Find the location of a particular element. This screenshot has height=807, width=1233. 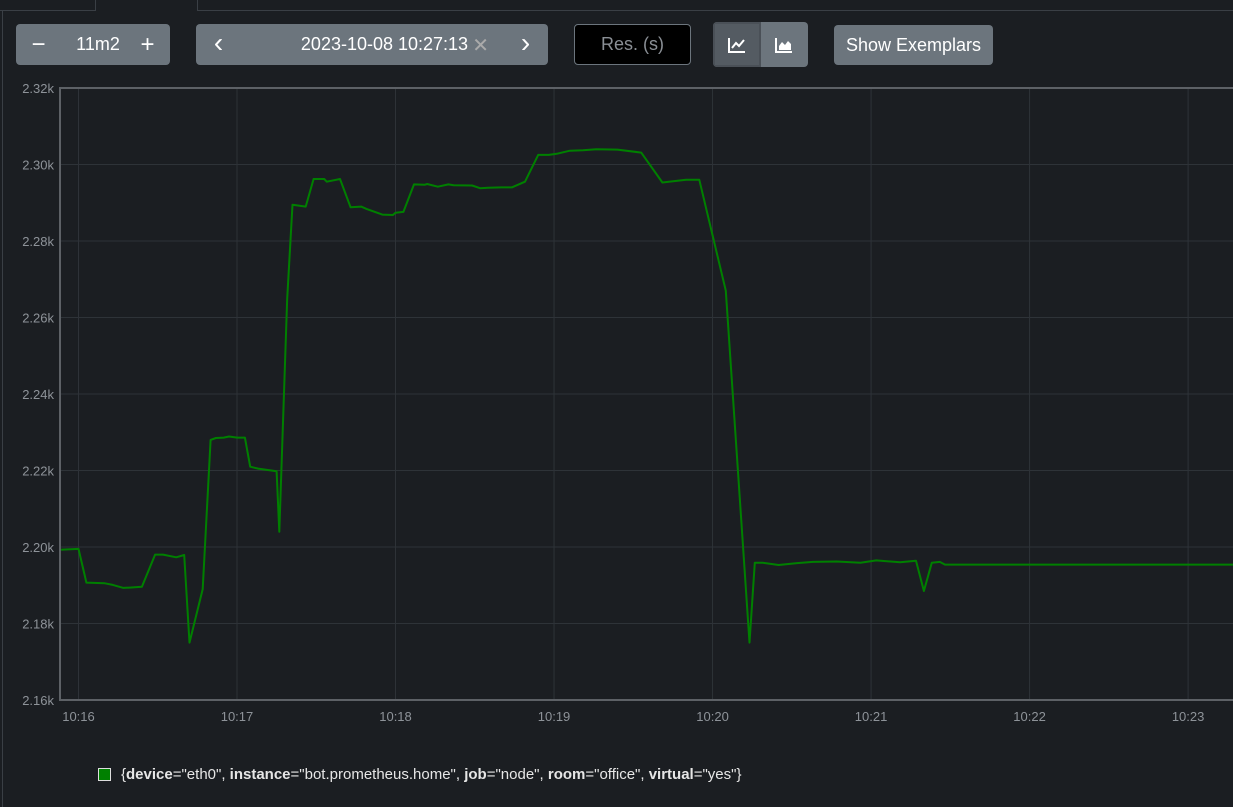

stacked-chart-button is located at coordinates (784, 44).